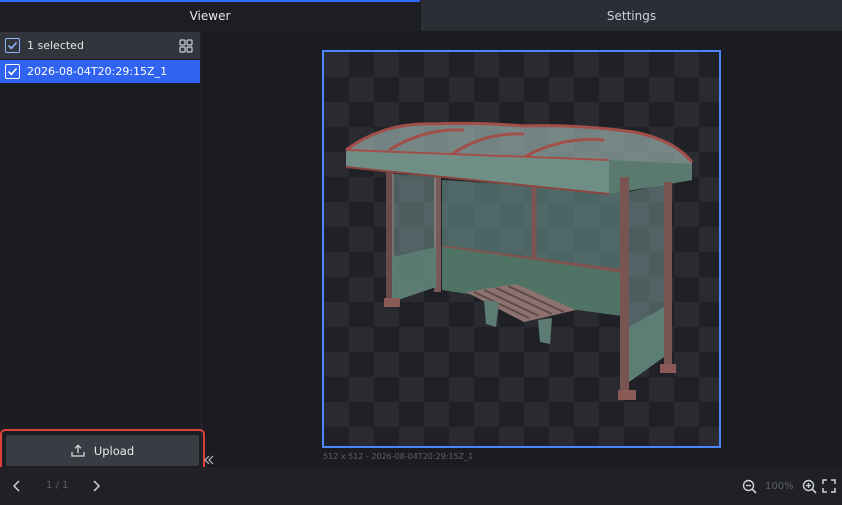  I want to click on file-list-item: 2026-08-04T20:29:15Z_1, so click(100, 71).